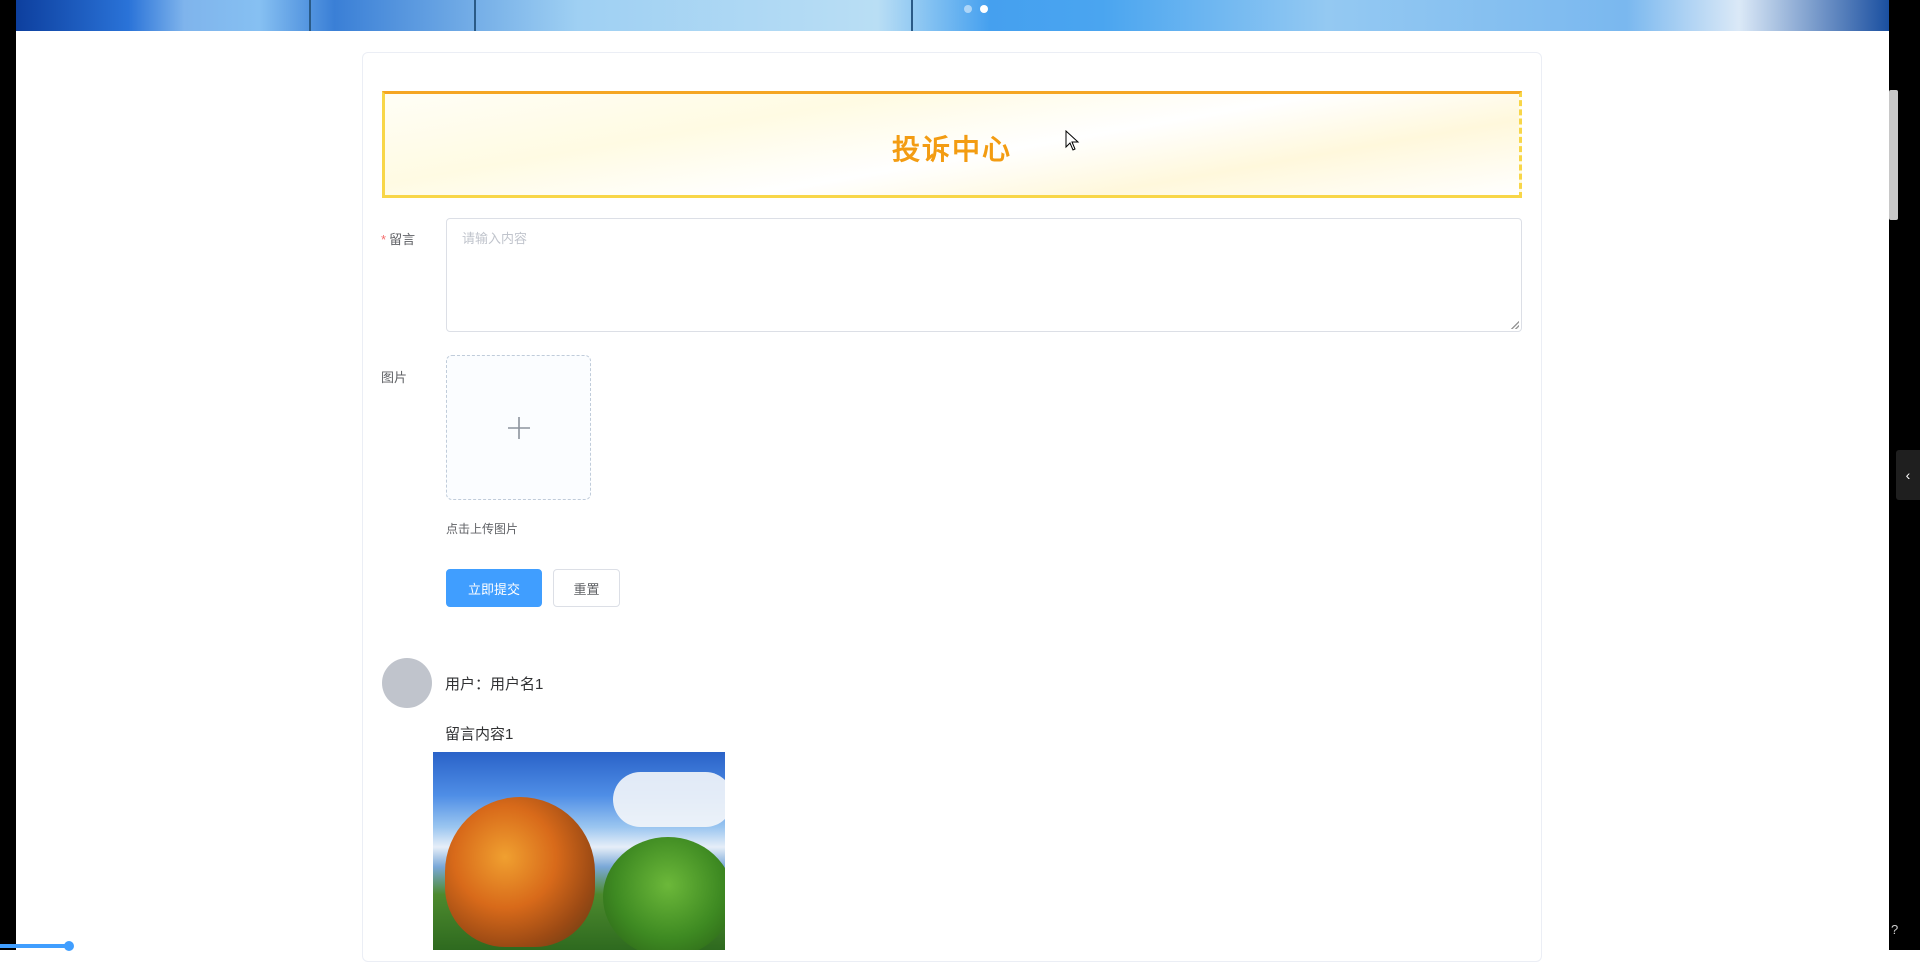  What do you see at coordinates (482, 529) in the screenshot?
I see `upload-tip: 点击上传图片` at bounding box center [482, 529].